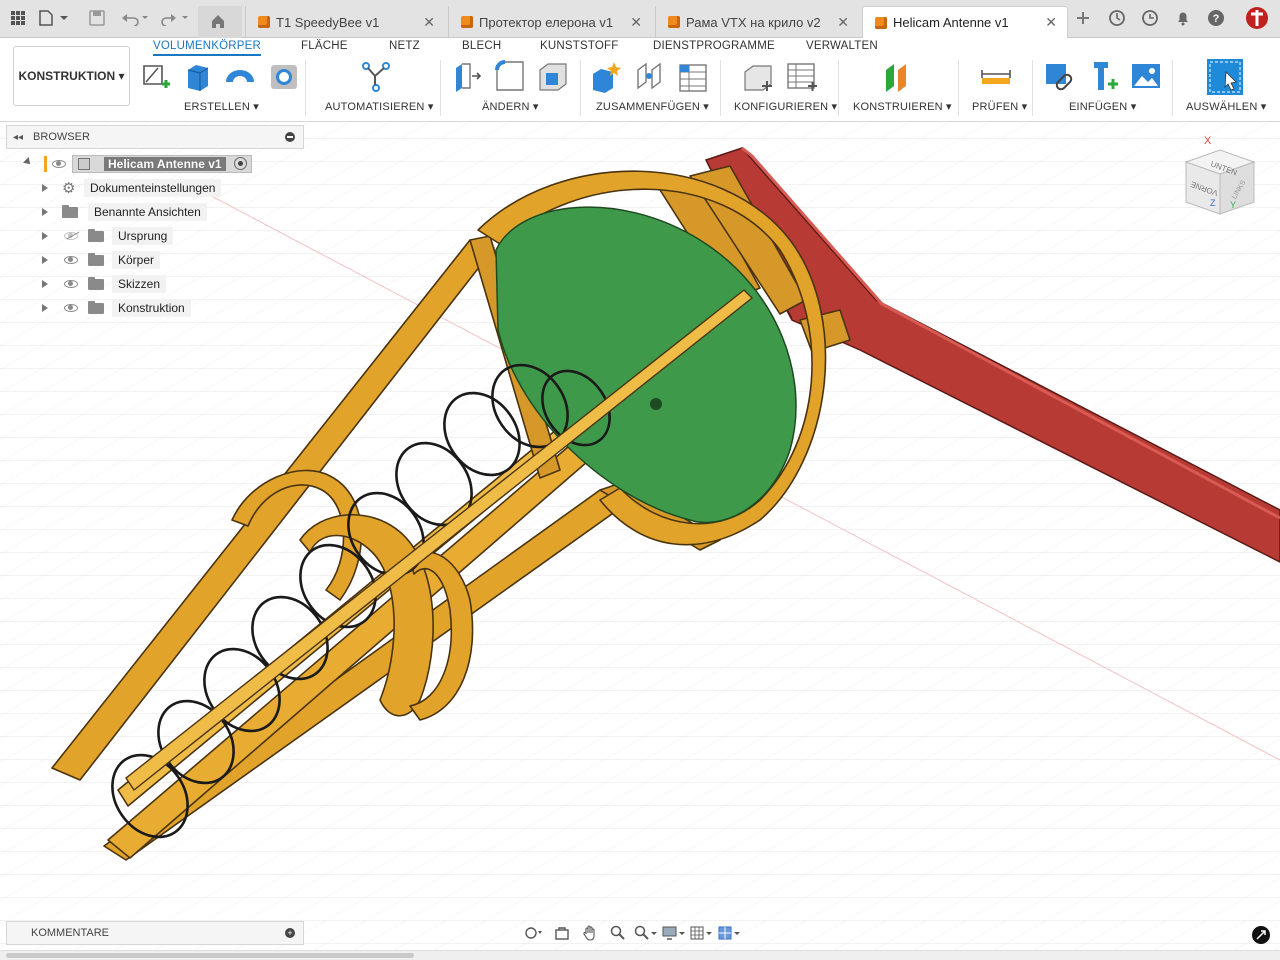 The height and width of the screenshot is (960, 1280). I want to click on configuration-table-icon, so click(802, 77).